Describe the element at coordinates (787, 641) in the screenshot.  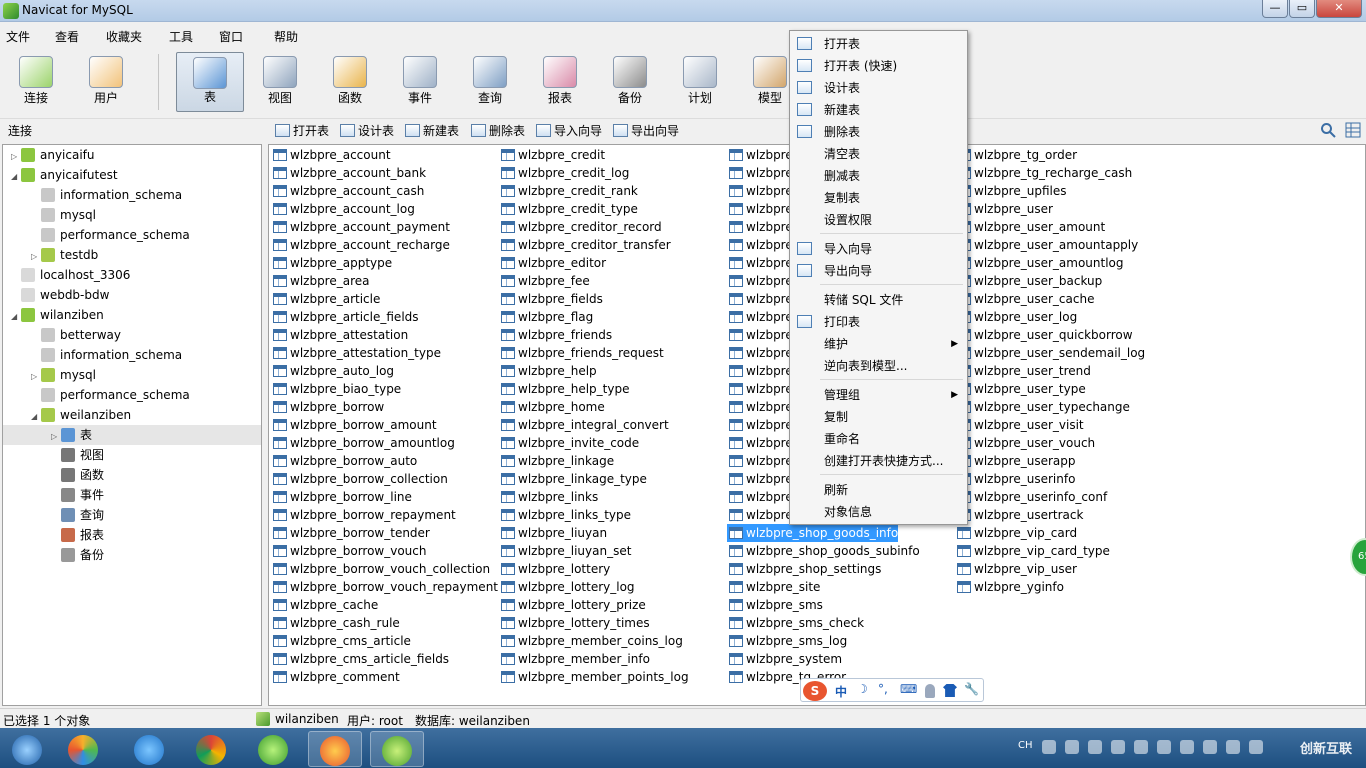
I see `table-item: wlzbpre_sms_log` at that location.